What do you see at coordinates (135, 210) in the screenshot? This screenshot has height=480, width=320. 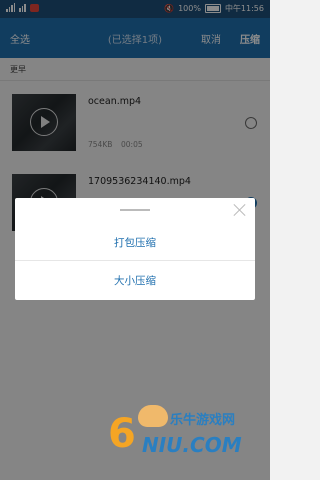 I see `drag-handle` at bounding box center [135, 210].